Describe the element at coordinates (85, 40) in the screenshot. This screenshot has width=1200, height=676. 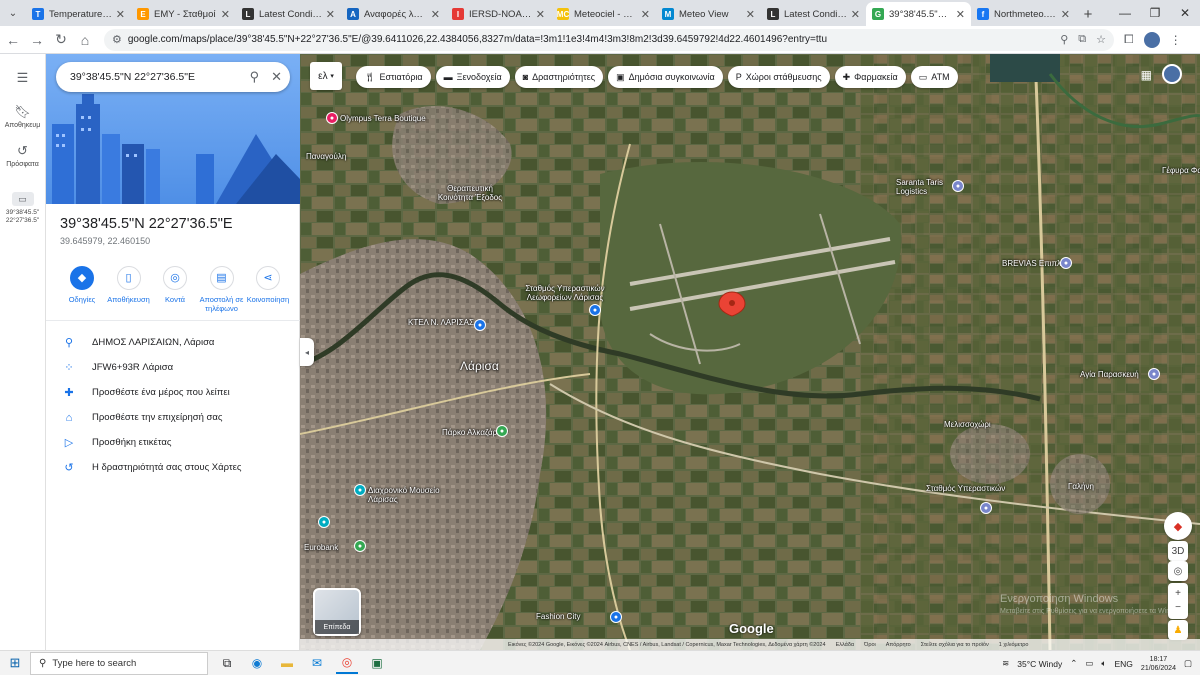
I see `home-icon: ⌂` at that location.